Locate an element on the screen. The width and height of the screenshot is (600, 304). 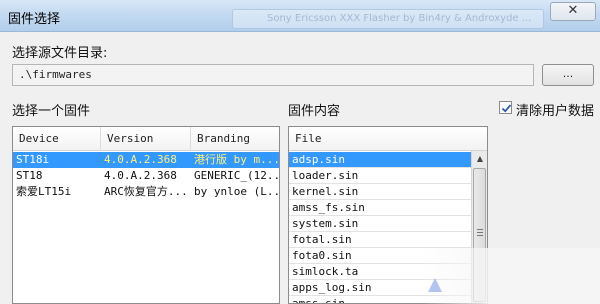
watermark-overlay is located at coordinates (510, 276).